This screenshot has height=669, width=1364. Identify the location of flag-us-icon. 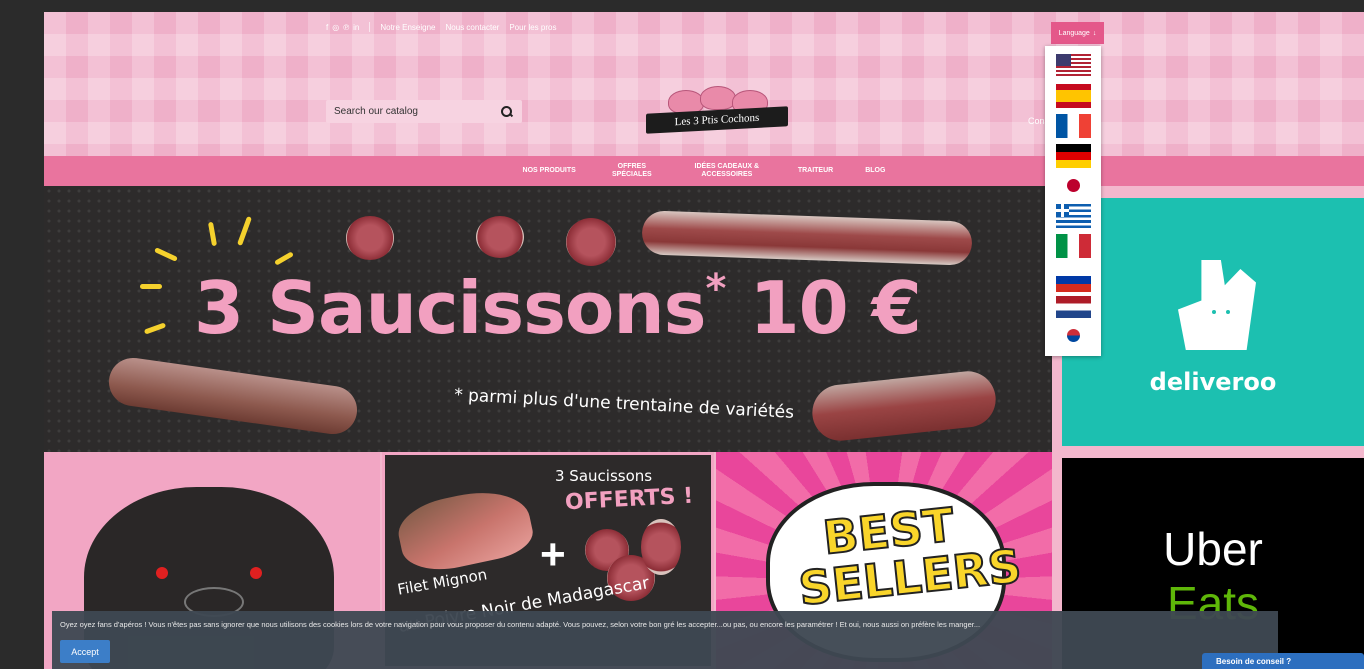
(1073, 66).